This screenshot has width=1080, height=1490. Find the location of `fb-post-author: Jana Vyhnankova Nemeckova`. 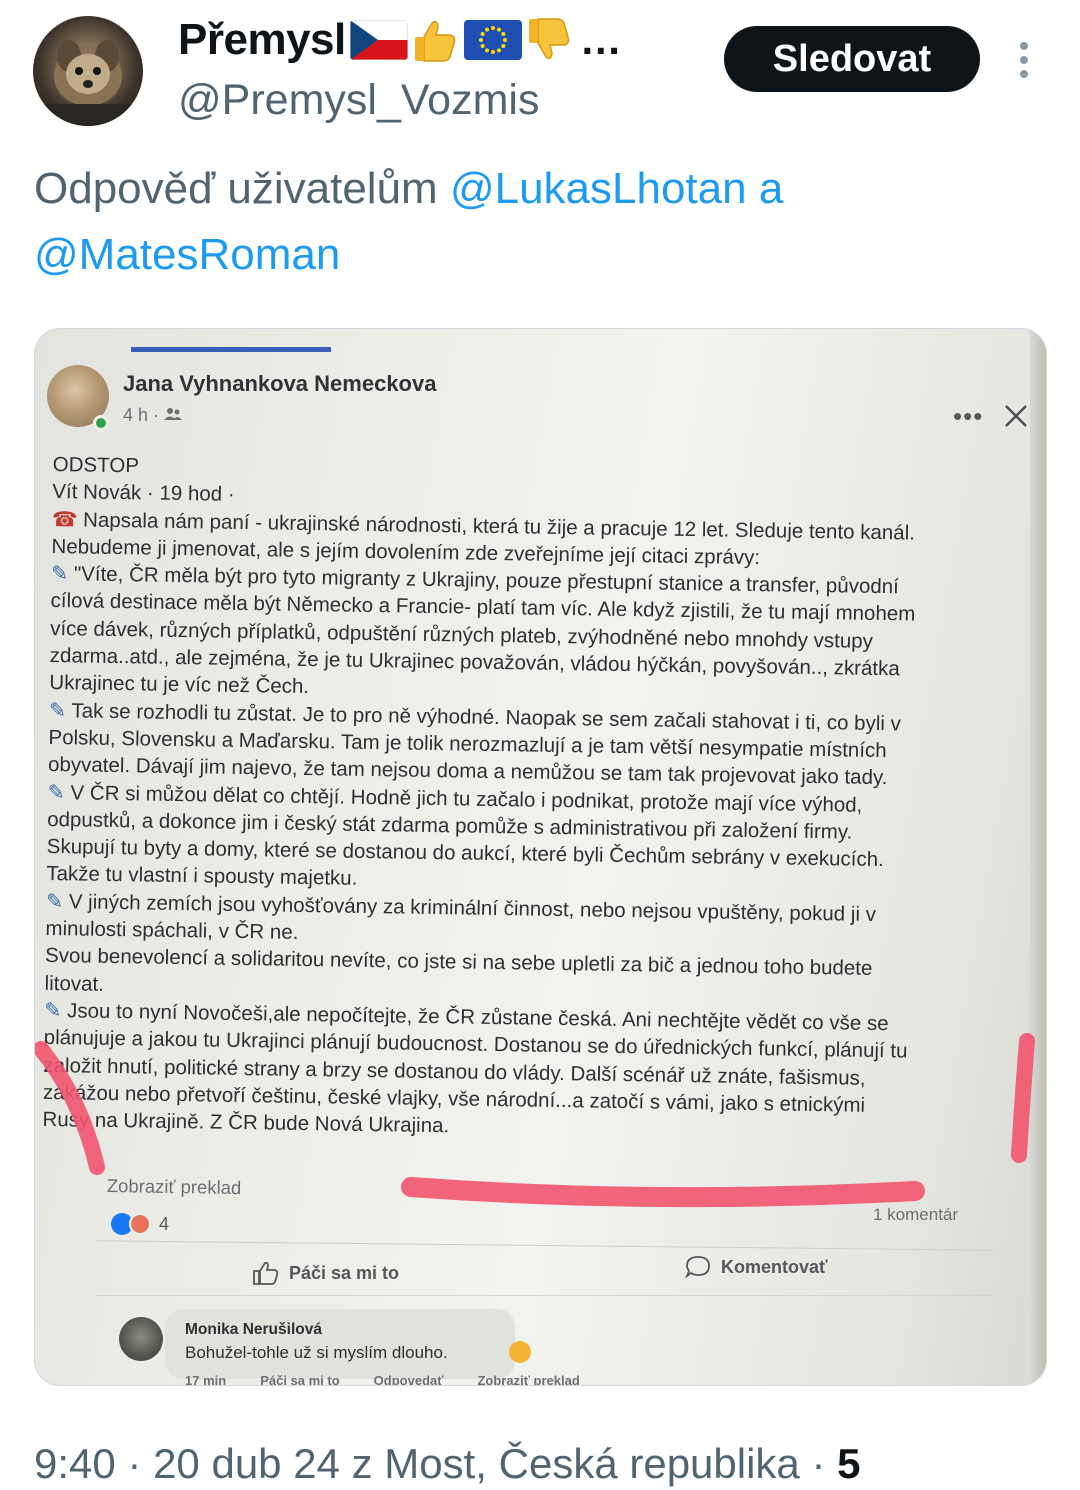

fb-post-author: Jana Vyhnankova Nemeckova is located at coordinates (280, 383).